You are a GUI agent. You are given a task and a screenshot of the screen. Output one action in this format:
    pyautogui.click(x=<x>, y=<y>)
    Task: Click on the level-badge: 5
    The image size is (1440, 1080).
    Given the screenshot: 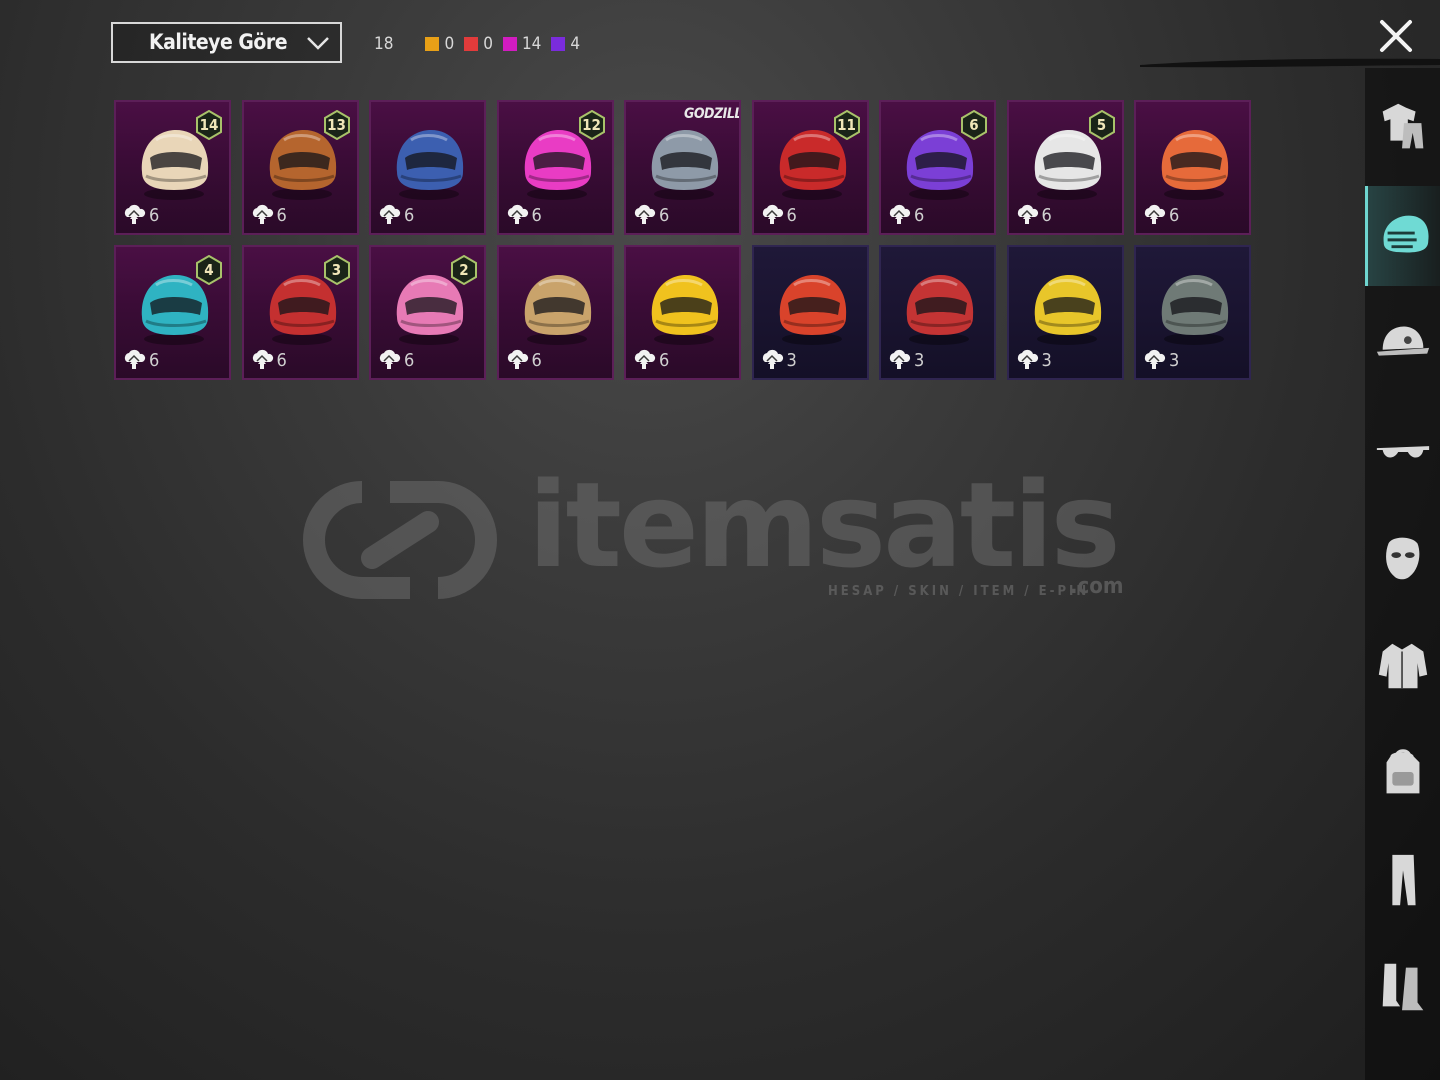 What is the action you would take?
    pyautogui.click(x=1102, y=125)
    